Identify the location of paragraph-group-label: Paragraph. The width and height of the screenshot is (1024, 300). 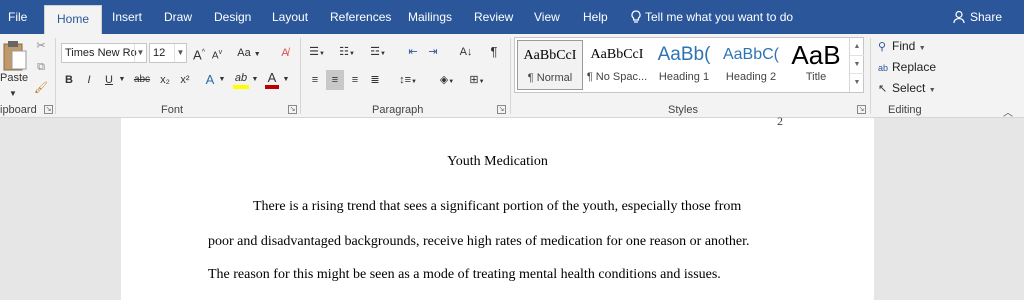
(398, 110).